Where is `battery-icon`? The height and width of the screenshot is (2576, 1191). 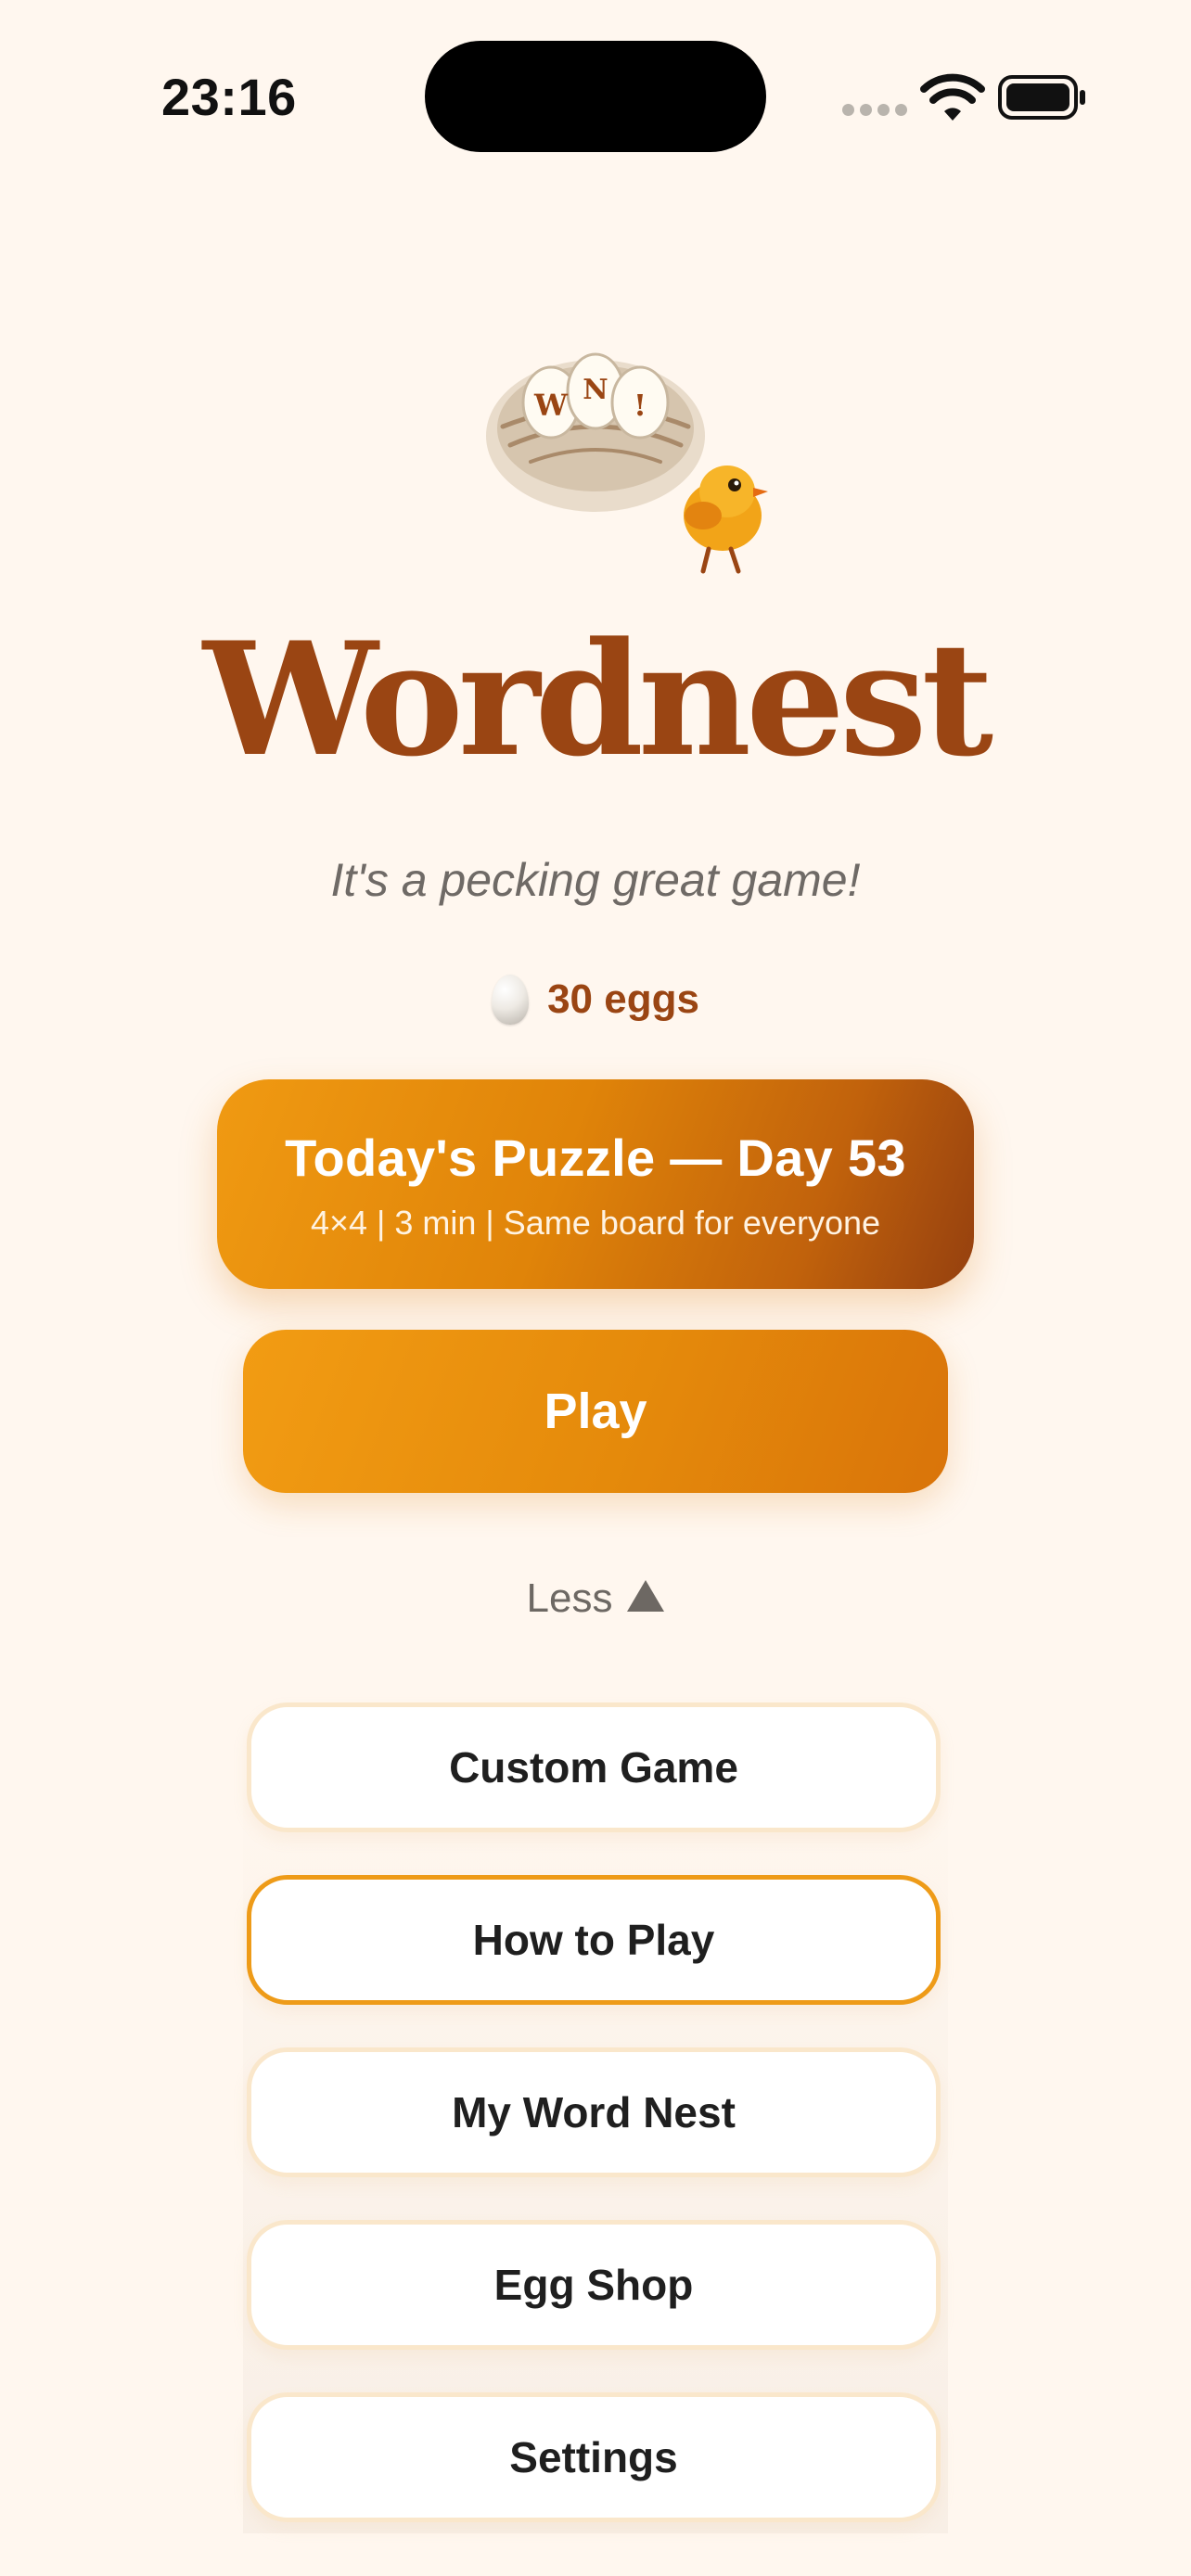
battery-icon is located at coordinates (1041, 97).